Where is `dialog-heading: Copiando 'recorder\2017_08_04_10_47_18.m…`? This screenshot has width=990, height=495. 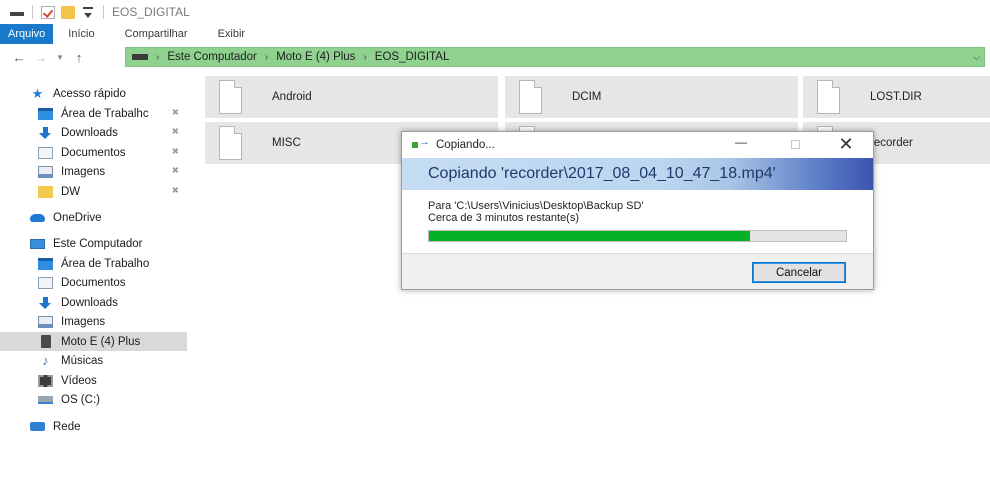
dialog-heading: Copiando 'recorder\2017_08_04_10_47_18.m… is located at coordinates (637, 174).